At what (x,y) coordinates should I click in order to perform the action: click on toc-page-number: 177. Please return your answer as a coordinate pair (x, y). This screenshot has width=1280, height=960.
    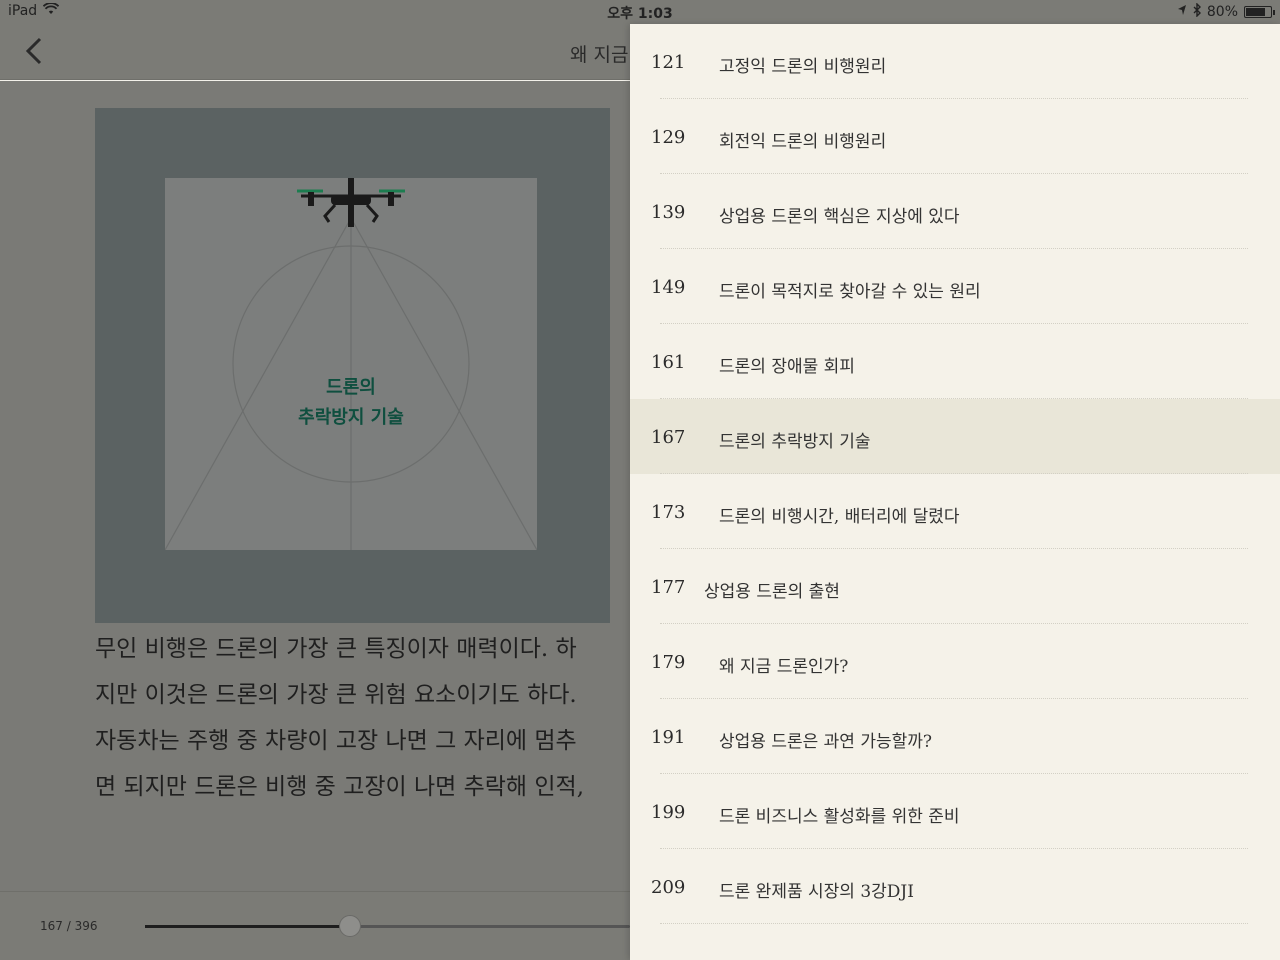
    Looking at the image, I should click on (668, 587).